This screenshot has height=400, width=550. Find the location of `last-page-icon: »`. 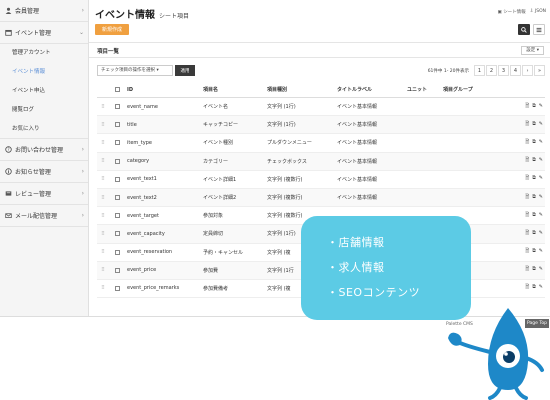

last-page-icon: » is located at coordinates (539, 70).